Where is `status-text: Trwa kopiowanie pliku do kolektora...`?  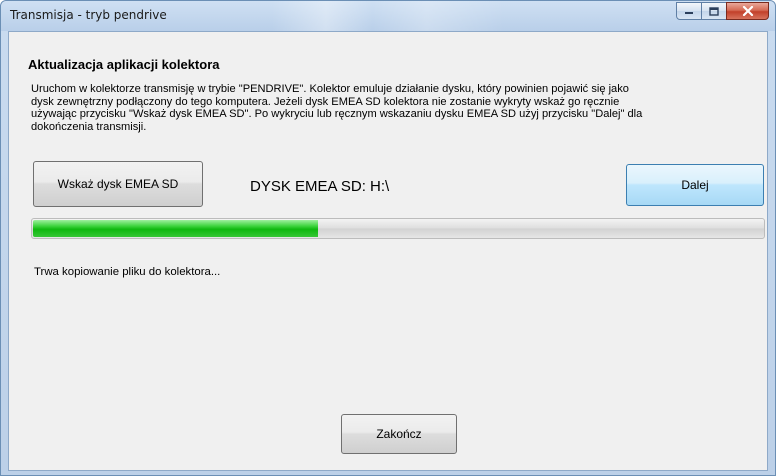
status-text: Trwa kopiowanie pliku do kolektora... is located at coordinates (127, 272).